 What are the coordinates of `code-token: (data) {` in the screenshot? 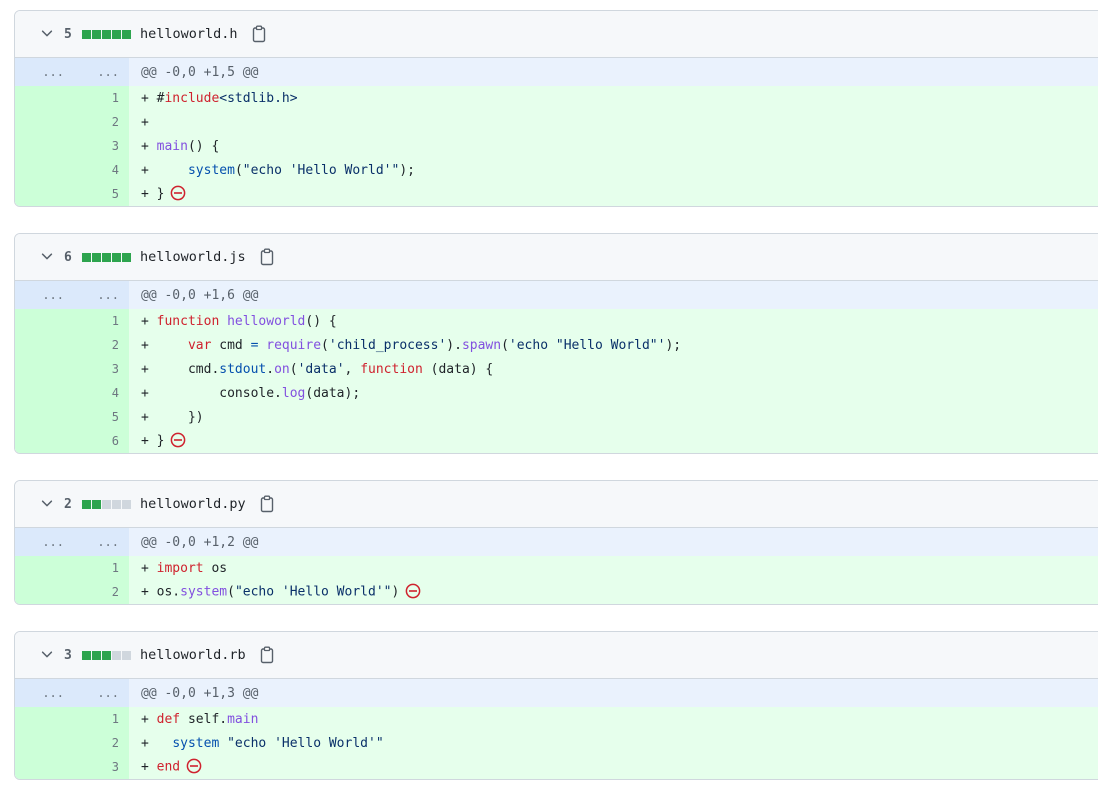 It's located at (458, 369).